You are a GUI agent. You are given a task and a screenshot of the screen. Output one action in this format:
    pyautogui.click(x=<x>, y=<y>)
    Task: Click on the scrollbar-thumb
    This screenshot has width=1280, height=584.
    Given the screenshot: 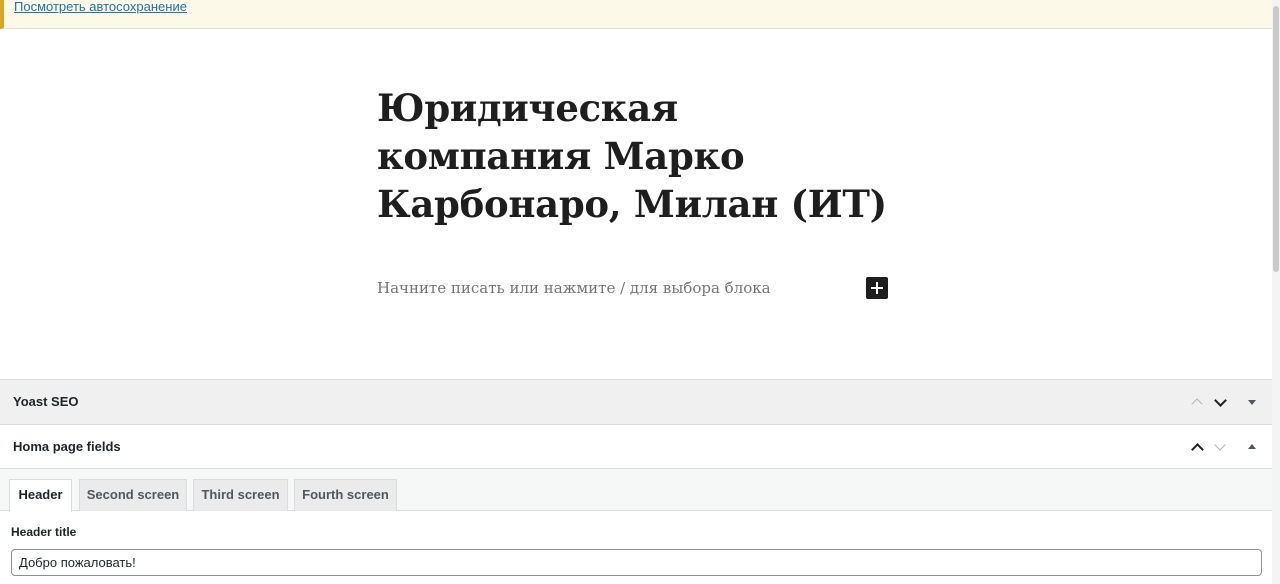 What is the action you would take?
    pyautogui.click(x=1276, y=139)
    